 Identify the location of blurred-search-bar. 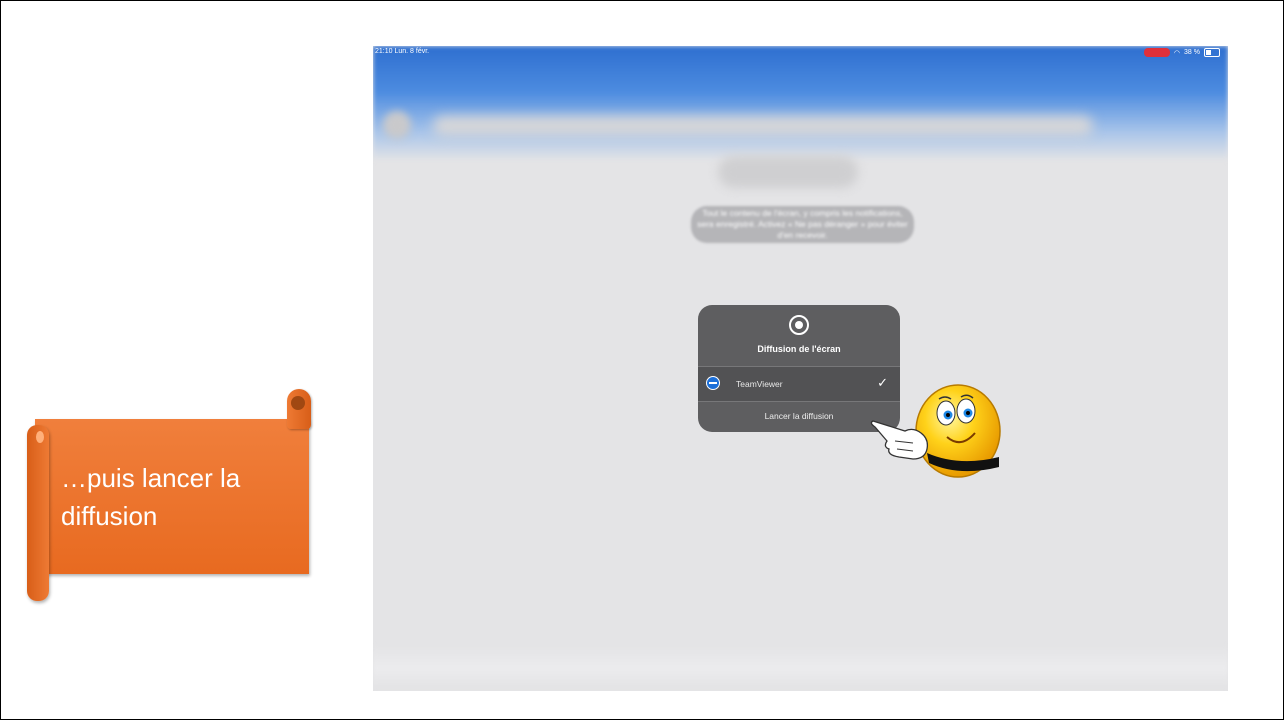
(763, 126).